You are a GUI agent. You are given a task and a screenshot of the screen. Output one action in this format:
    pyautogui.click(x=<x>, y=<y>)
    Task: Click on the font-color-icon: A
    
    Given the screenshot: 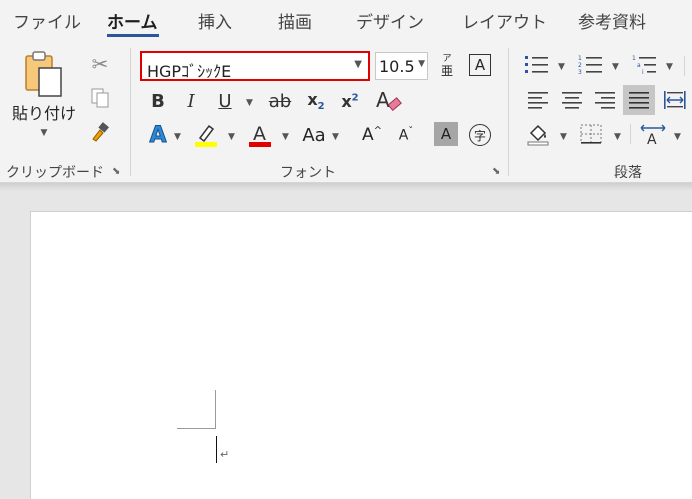 What is the action you would take?
    pyautogui.click(x=260, y=135)
    